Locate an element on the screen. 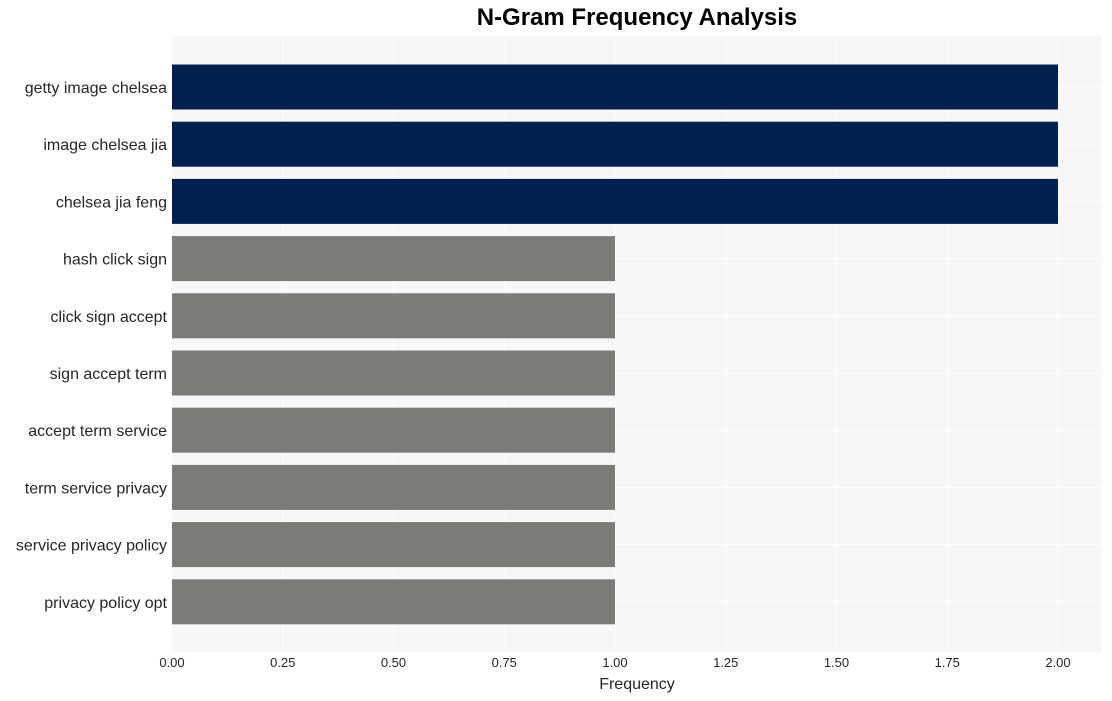  y-tick-label: chelsea jia feng is located at coordinates (111, 202).